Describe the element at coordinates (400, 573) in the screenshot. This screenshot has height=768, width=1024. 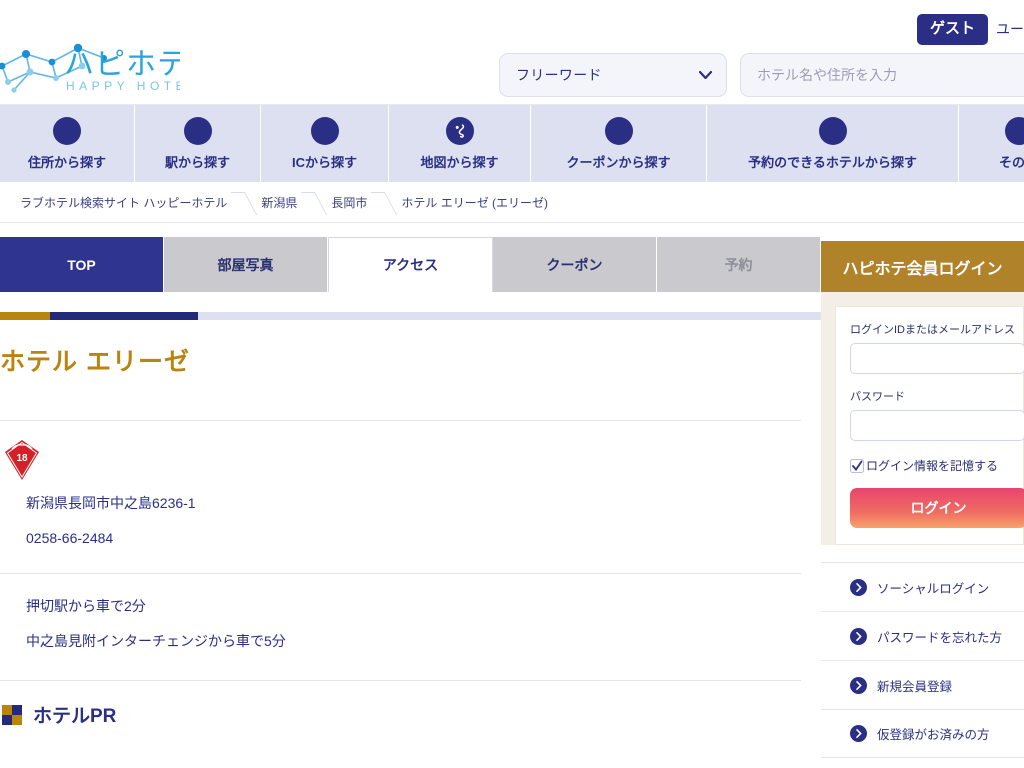
I see `divider` at that location.